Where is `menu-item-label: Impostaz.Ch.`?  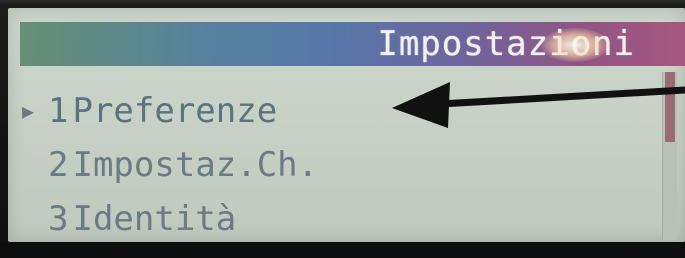 menu-item-label: Impostaz.Ch. is located at coordinates (195, 165).